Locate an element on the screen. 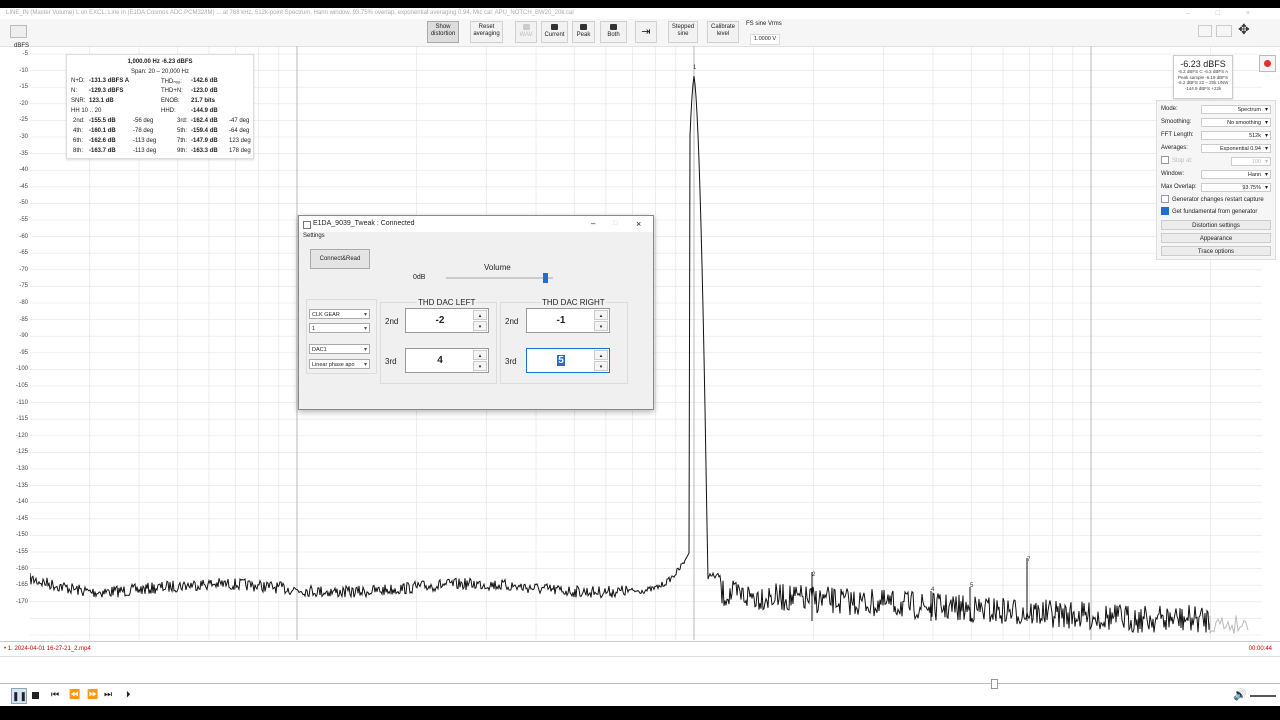  volume-icon: 🔊 is located at coordinates (1240, 694).